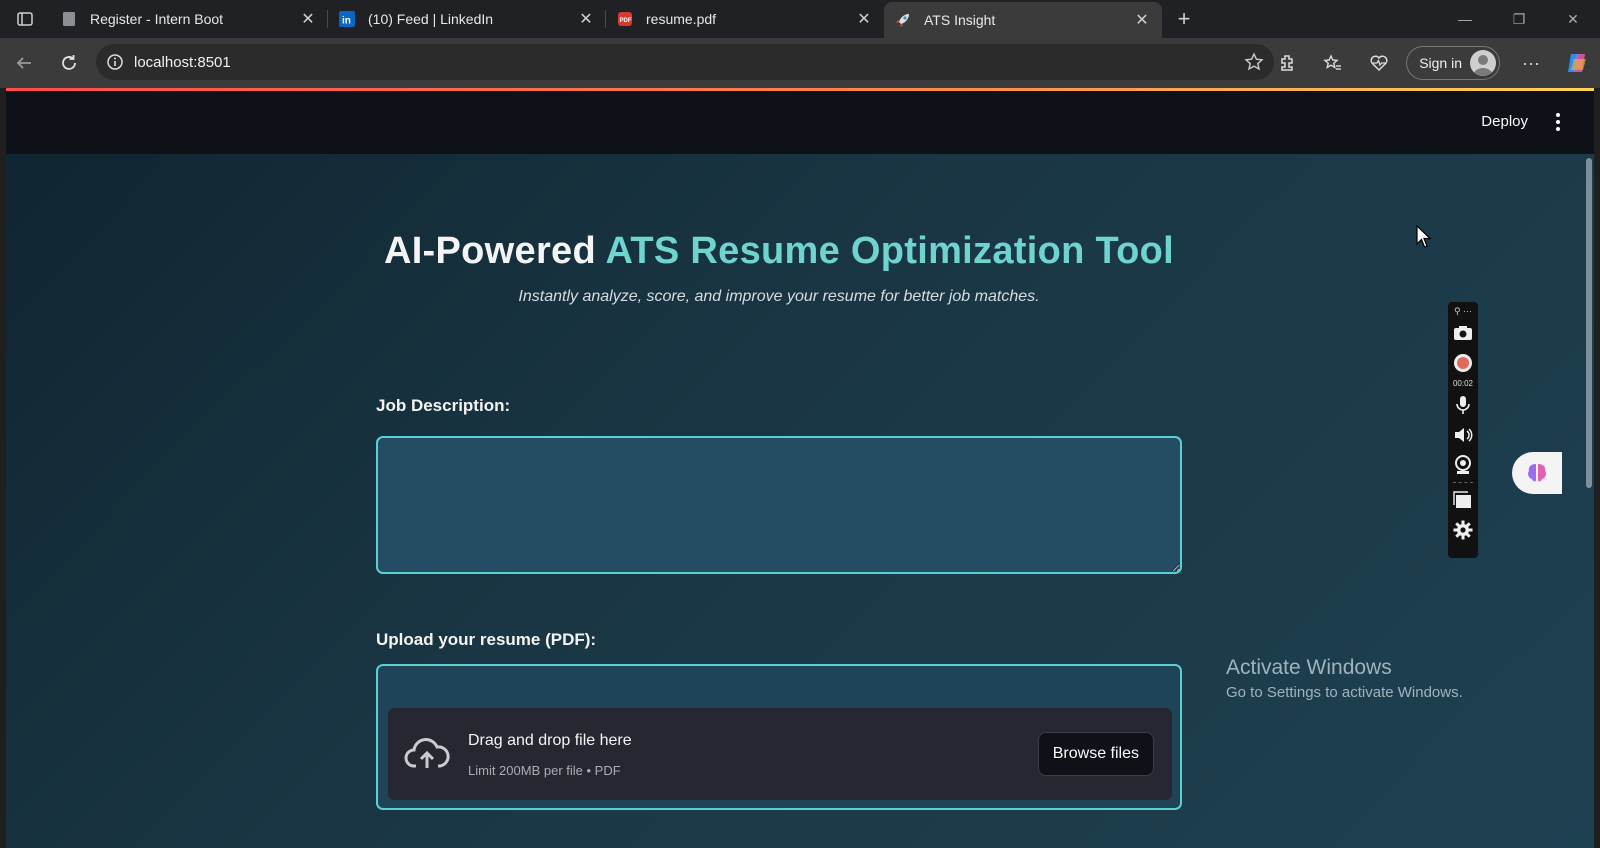  Describe the element at coordinates (431, 19) in the screenshot. I see `tab-title: (10) Feed | LinkedIn` at that location.